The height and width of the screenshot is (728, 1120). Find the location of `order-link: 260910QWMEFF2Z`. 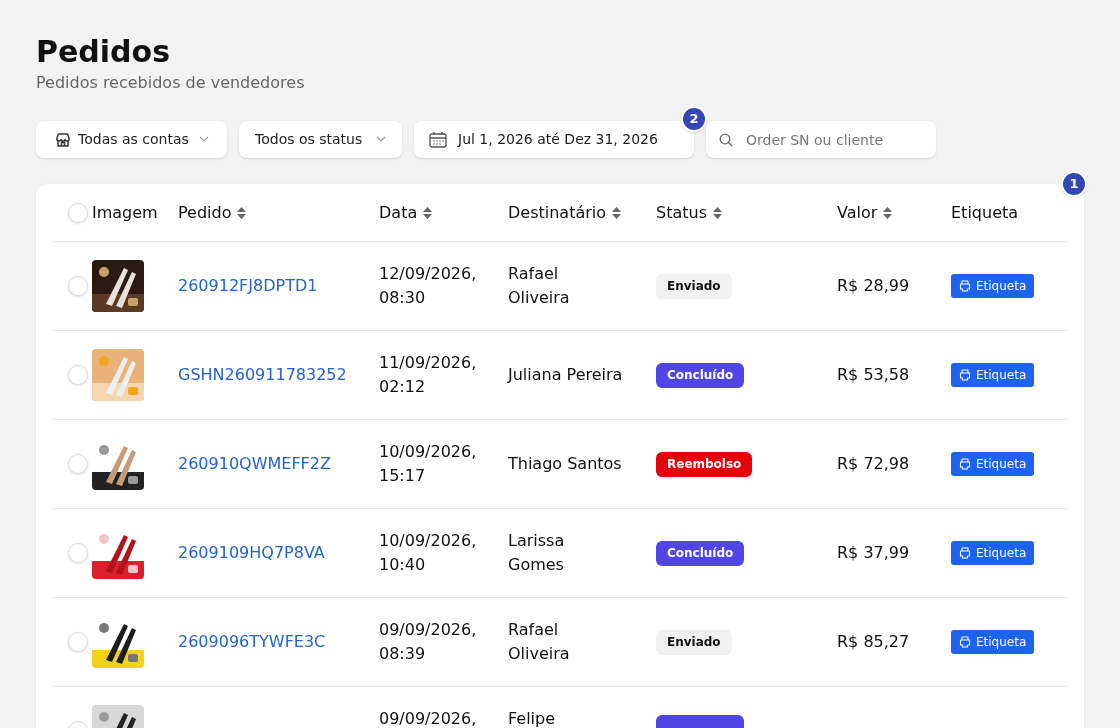

order-link: 260910QWMEFF2Z is located at coordinates (254, 463).